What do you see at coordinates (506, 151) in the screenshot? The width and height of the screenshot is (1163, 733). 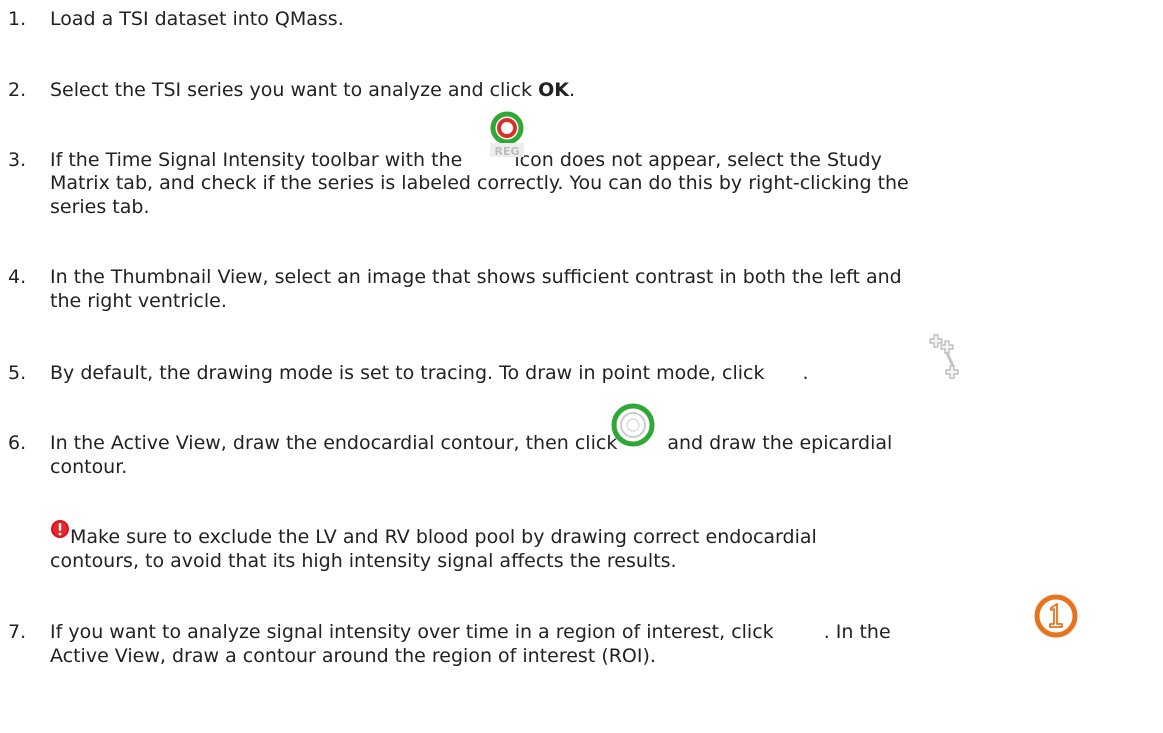 I see `svg-text: REG` at bounding box center [506, 151].